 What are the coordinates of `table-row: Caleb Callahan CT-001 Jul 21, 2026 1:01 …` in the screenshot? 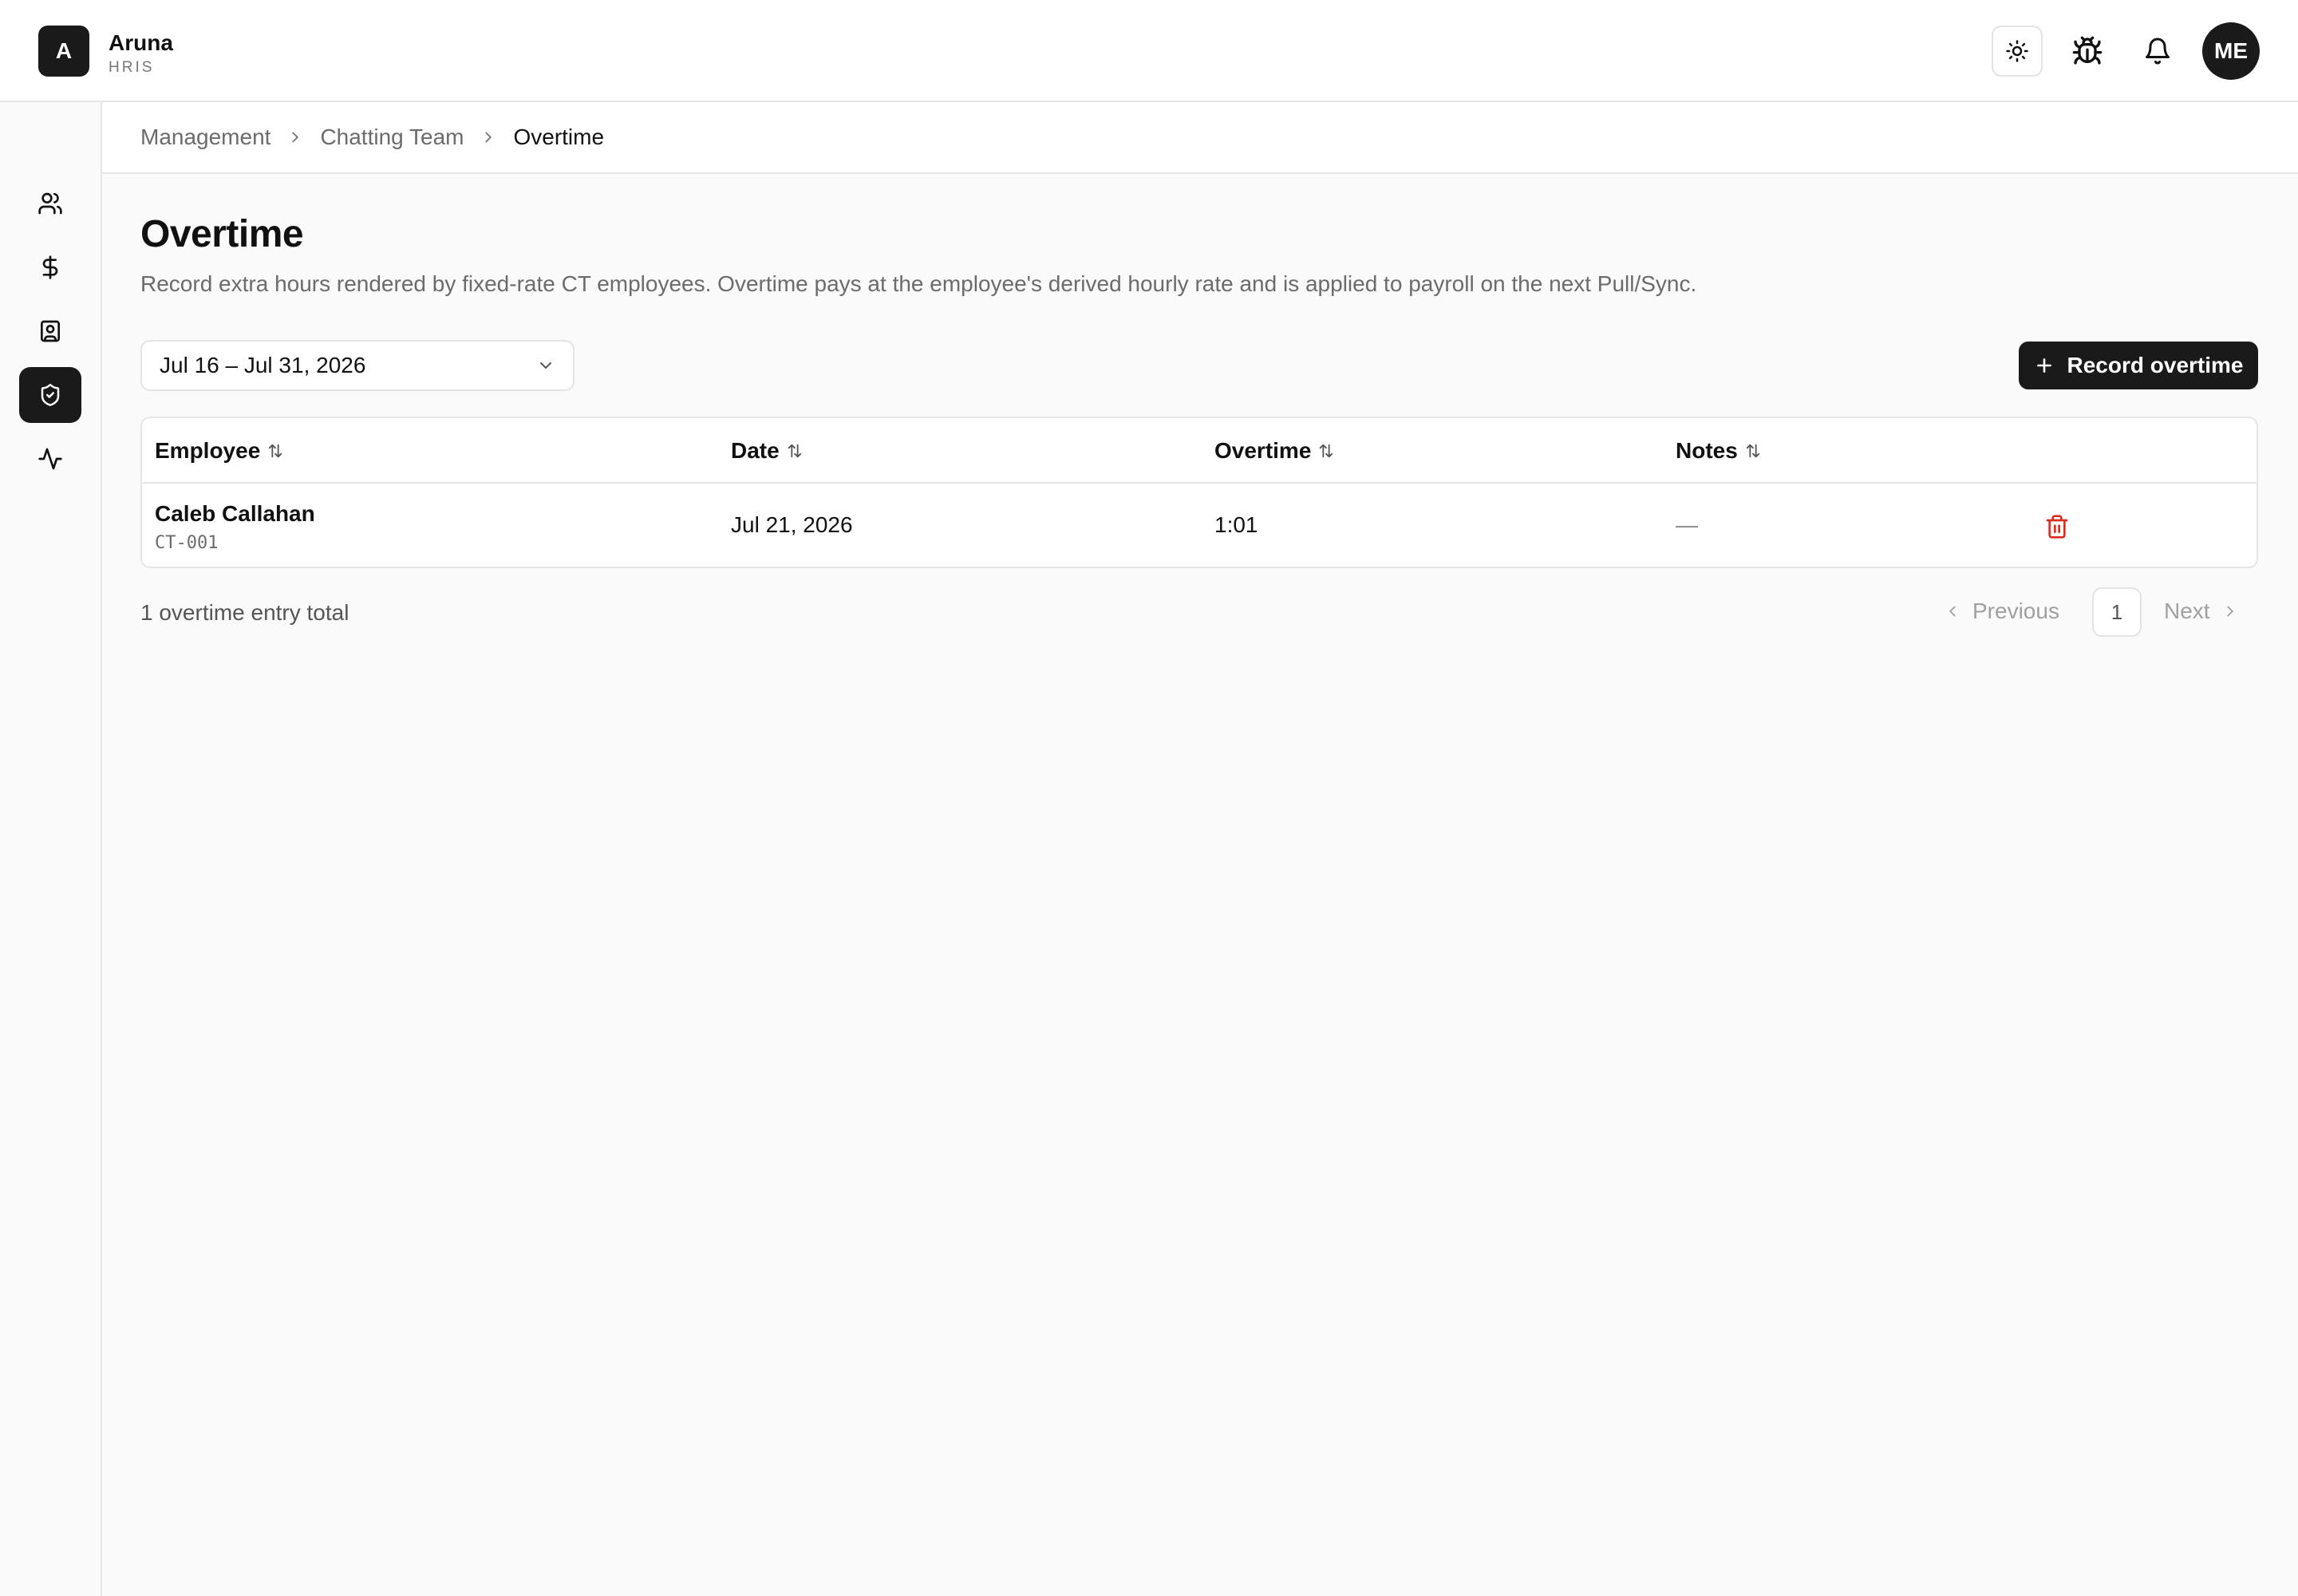 It's located at (1199, 526).